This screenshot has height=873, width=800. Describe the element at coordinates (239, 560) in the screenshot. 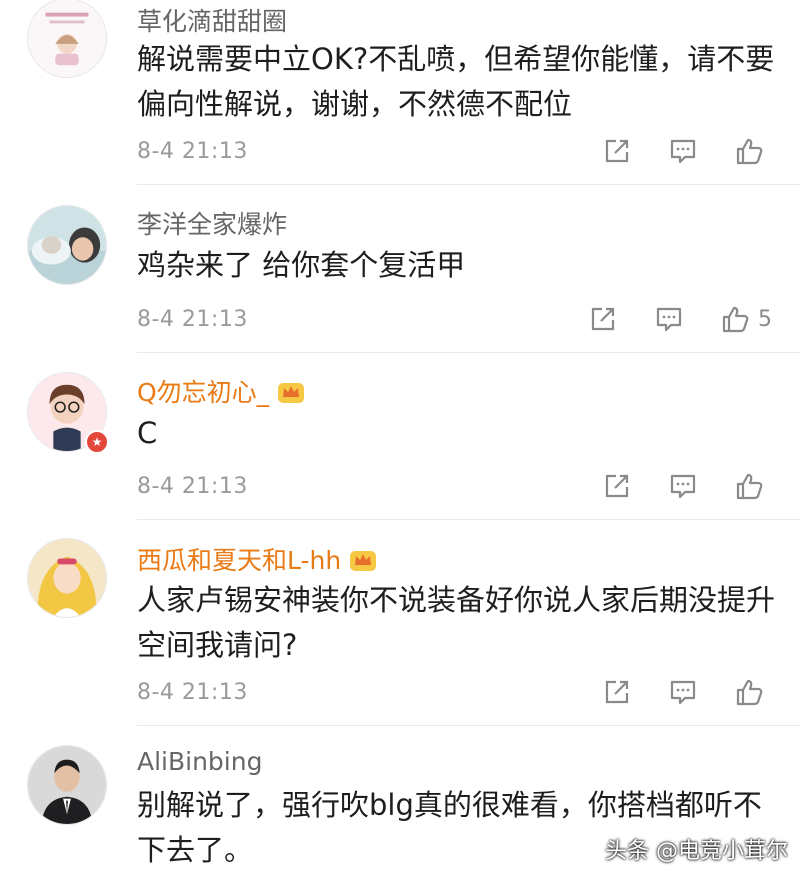

I see `username-text: 西瓜和夏天和L-hh` at that location.